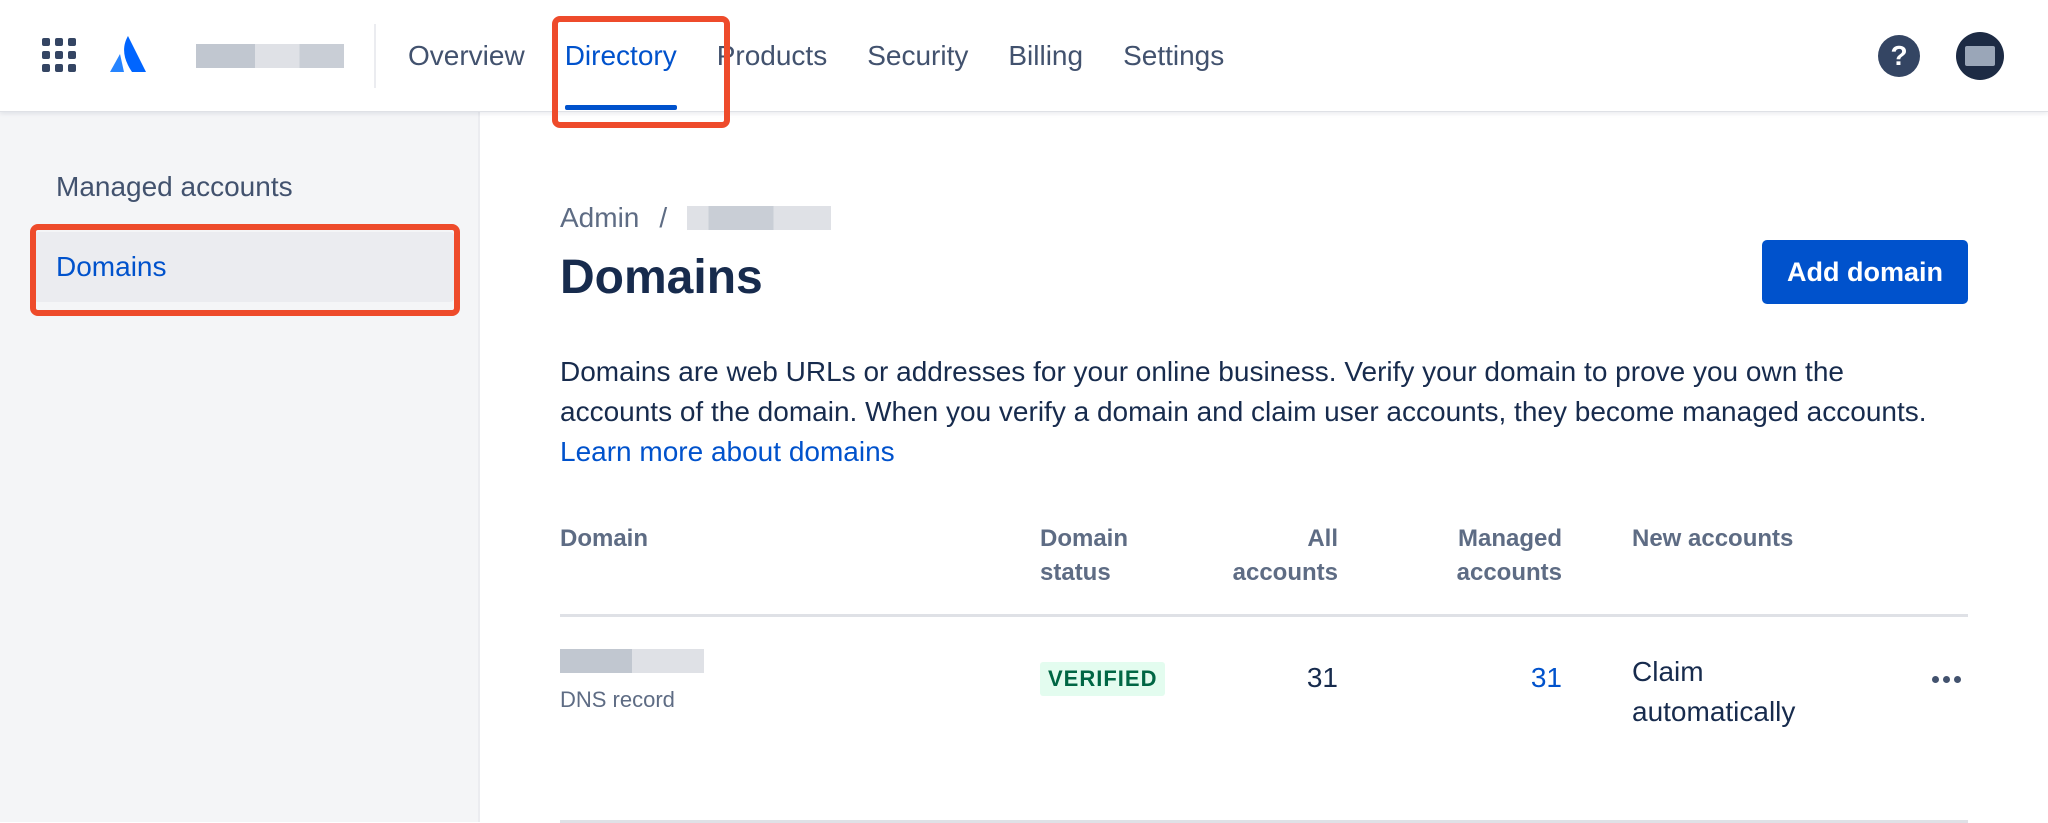  I want to click on learn-more-link: Learn more about domains, so click(727, 451).